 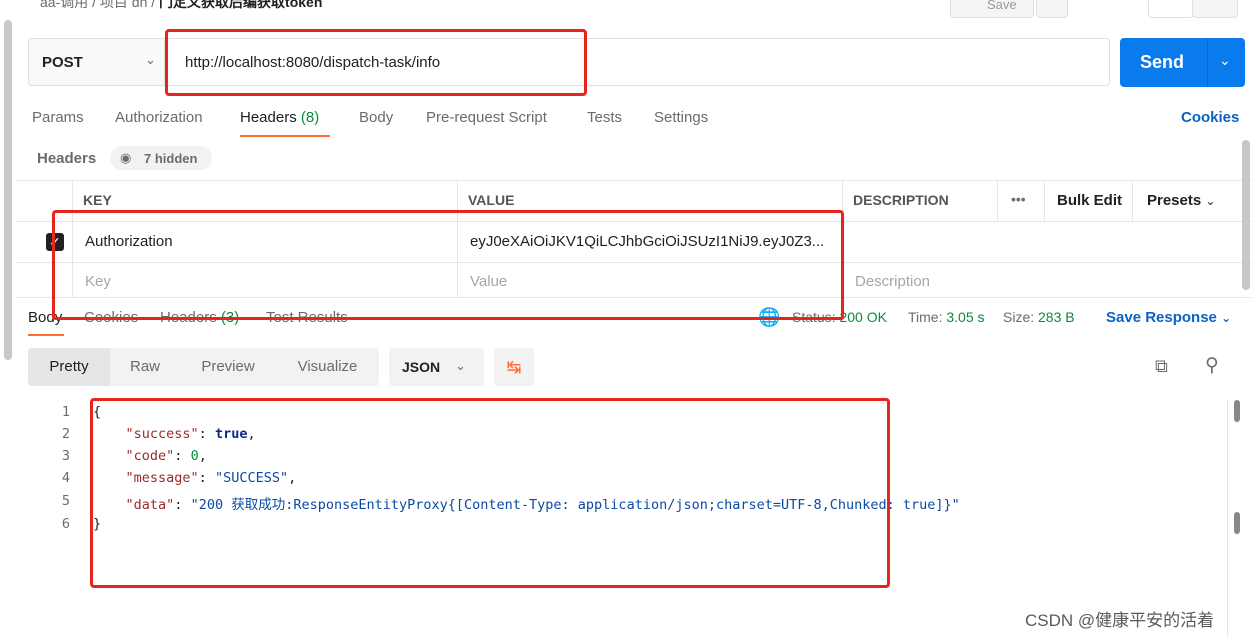 What do you see at coordinates (228, 367) in the screenshot?
I see `mode-preview: Preview` at bounding box center [228, 367].